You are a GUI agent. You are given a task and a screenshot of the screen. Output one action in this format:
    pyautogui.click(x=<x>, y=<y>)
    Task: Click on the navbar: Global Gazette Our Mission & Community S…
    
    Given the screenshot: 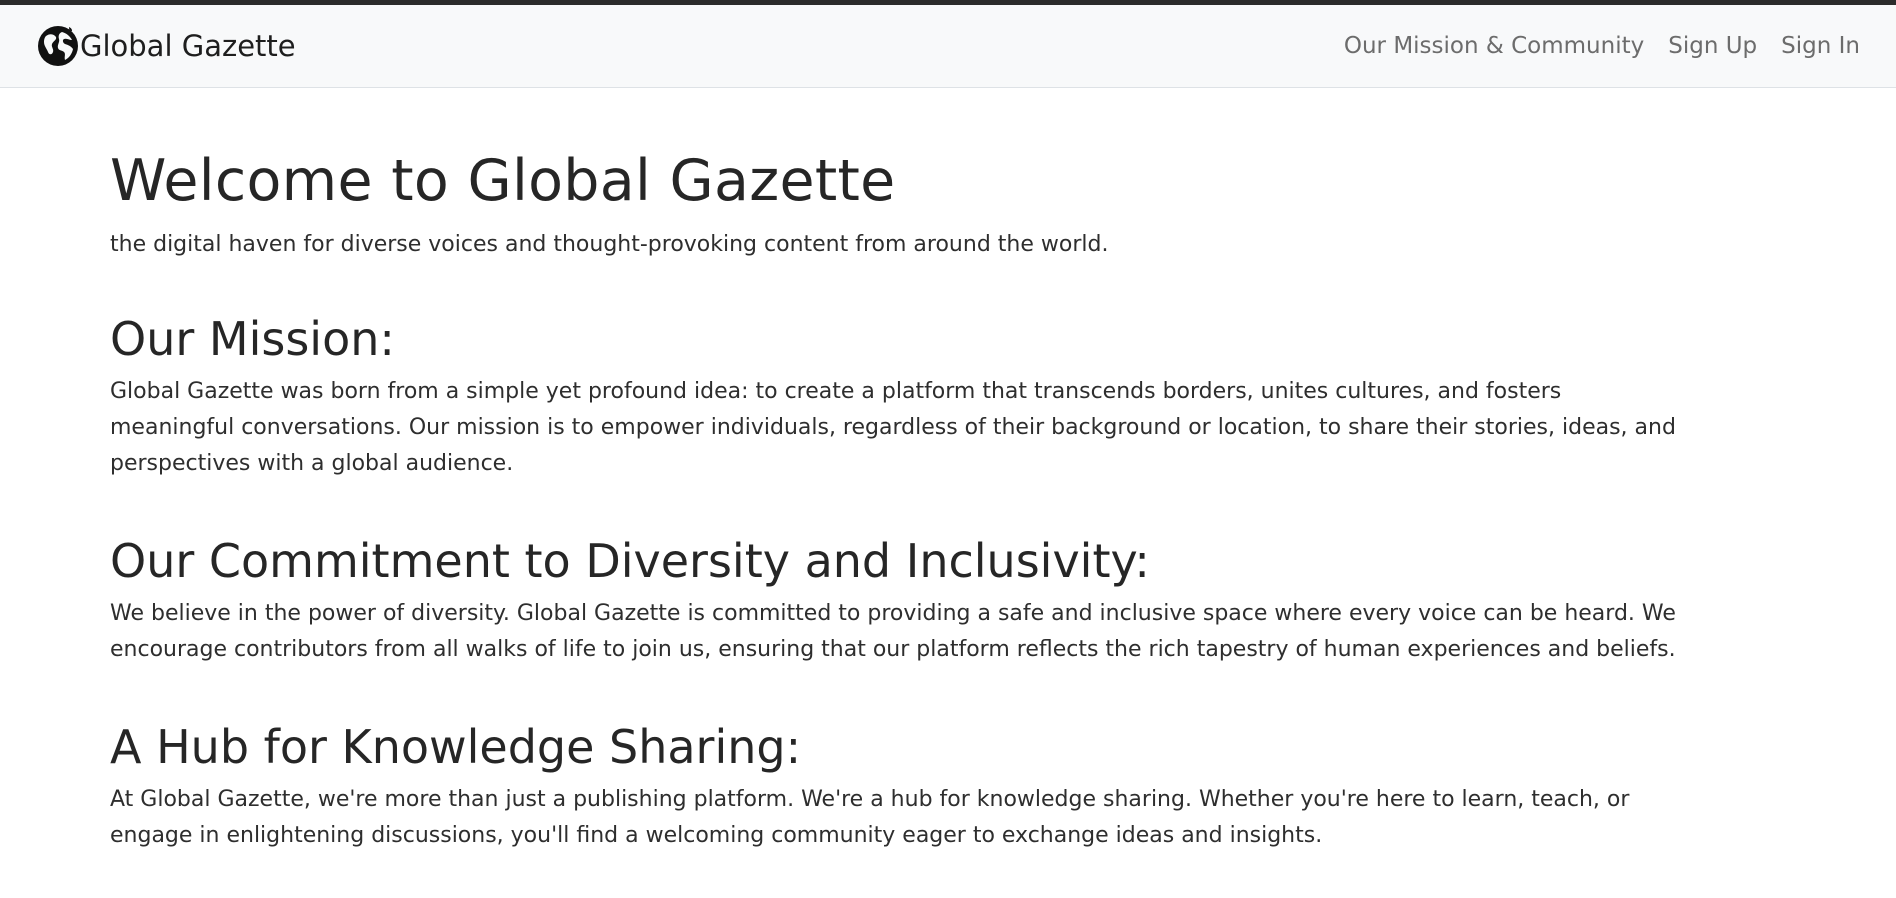 What is the action you would take?
    pyautogui.click(x=948, y=46)
    